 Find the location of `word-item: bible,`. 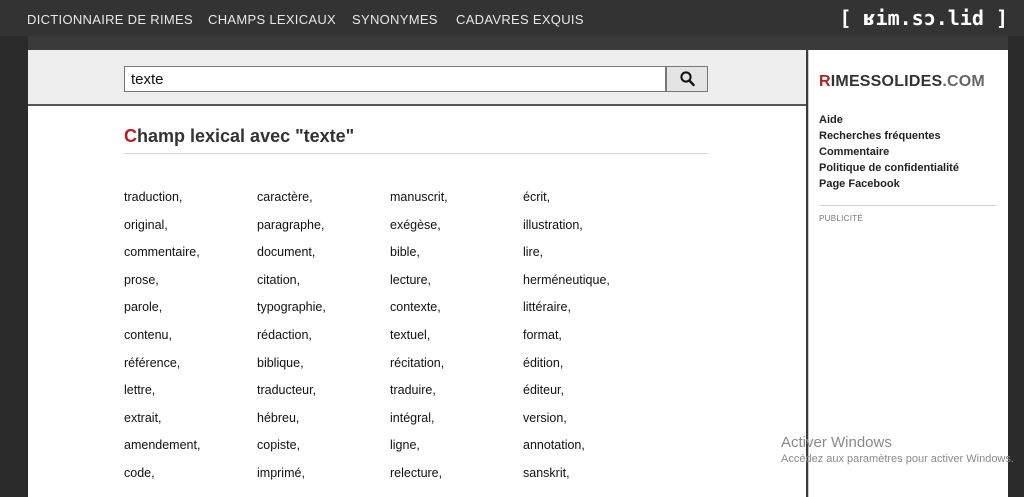

word-item: bible, is located at coordinates (405, 252).